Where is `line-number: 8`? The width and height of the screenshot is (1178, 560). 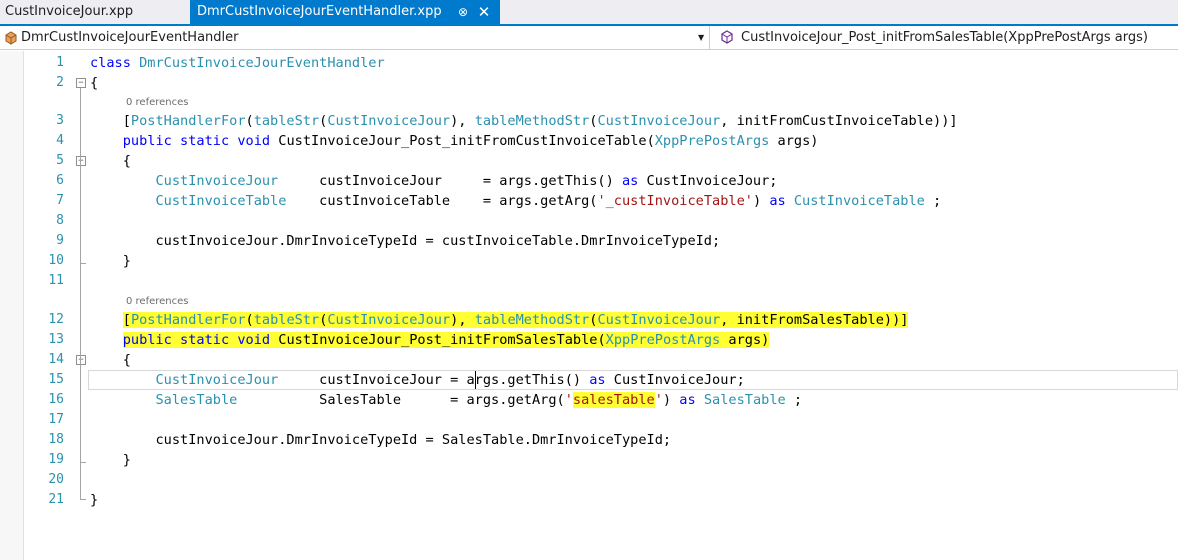 line-number: 8 is located at coordinates (60, 220).